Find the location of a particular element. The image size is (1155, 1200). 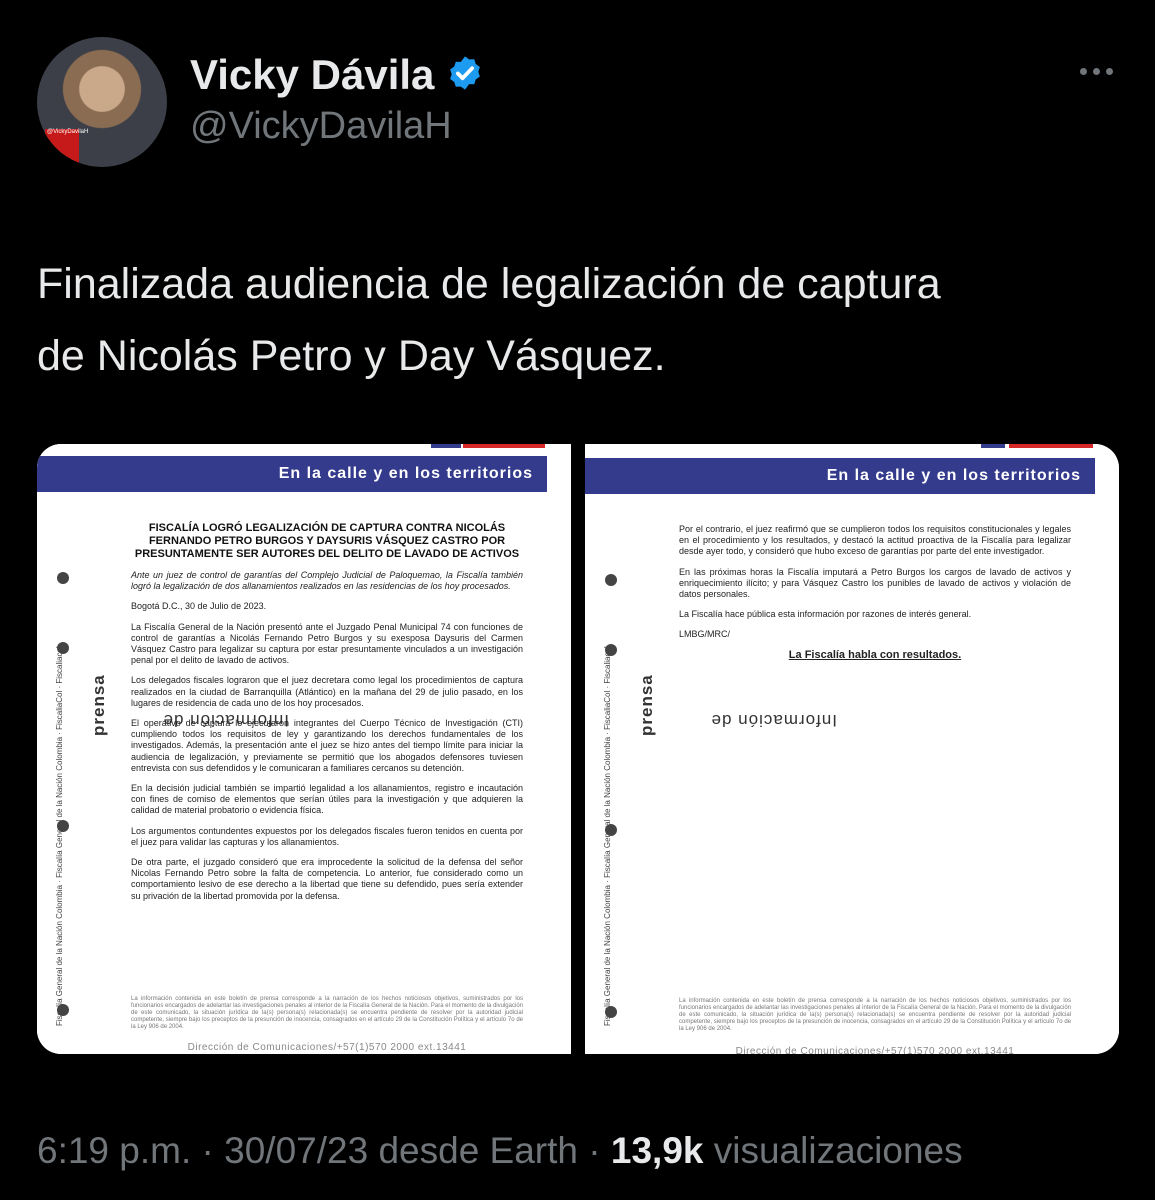

verified-badge-icon is located at coordinates (465, 75).